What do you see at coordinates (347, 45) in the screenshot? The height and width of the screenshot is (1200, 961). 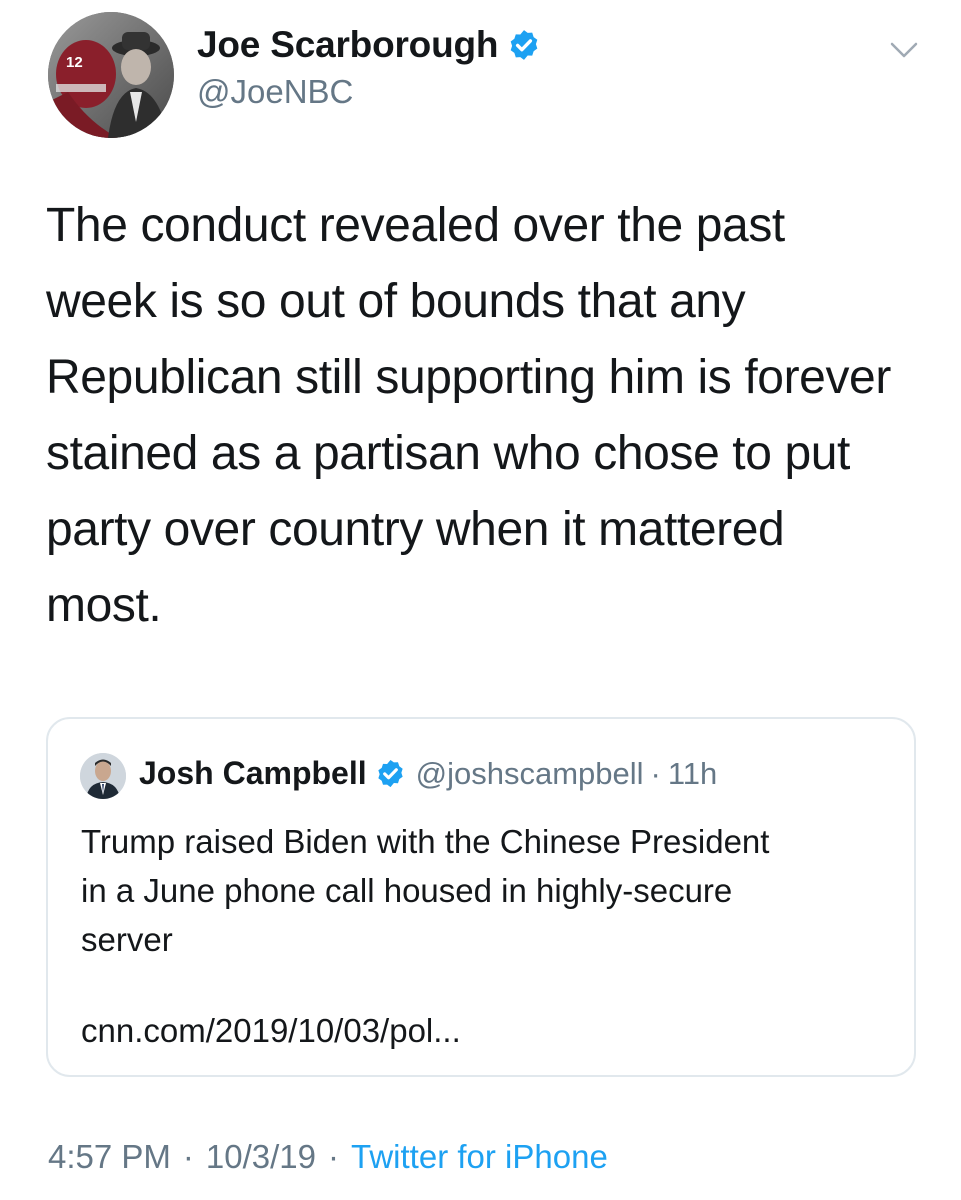 I see `author-name: Joe Scarborough` at bounding box center [347, 45].